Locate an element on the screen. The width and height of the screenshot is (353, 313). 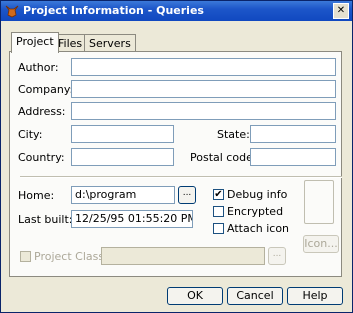
project-class-field is located at coordinates (183, 256).